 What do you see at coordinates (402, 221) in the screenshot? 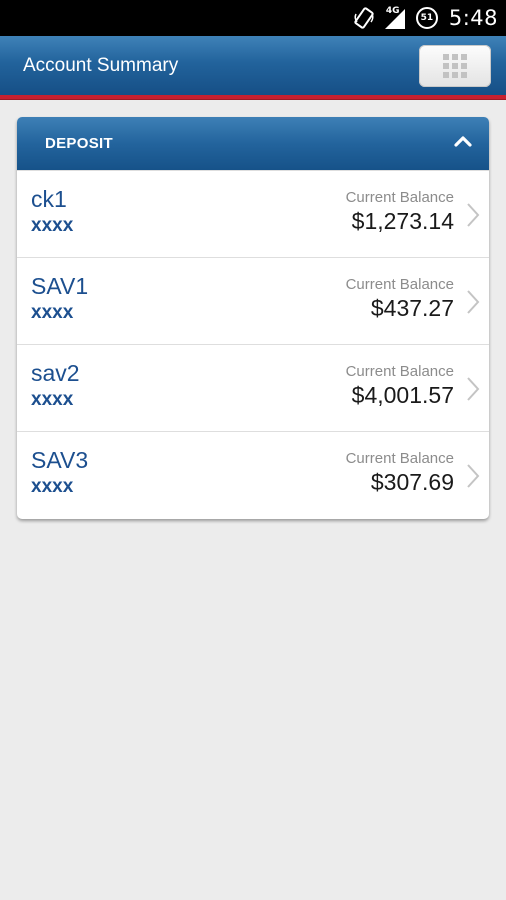
I see `balance-amount: $1,273.14` at bounding box center [402, 221].